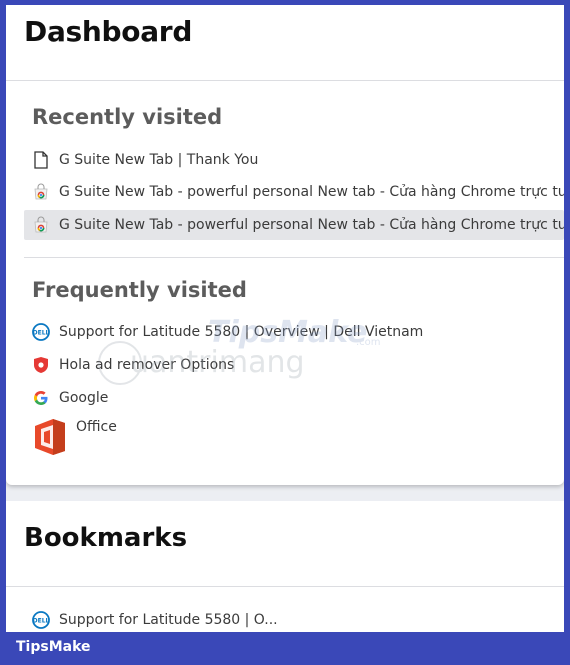 This screenshot has width=570, height=665. Describe the element at coordinates (294, 439) in the screenshot. I see `frequent-item: Office` at that location.